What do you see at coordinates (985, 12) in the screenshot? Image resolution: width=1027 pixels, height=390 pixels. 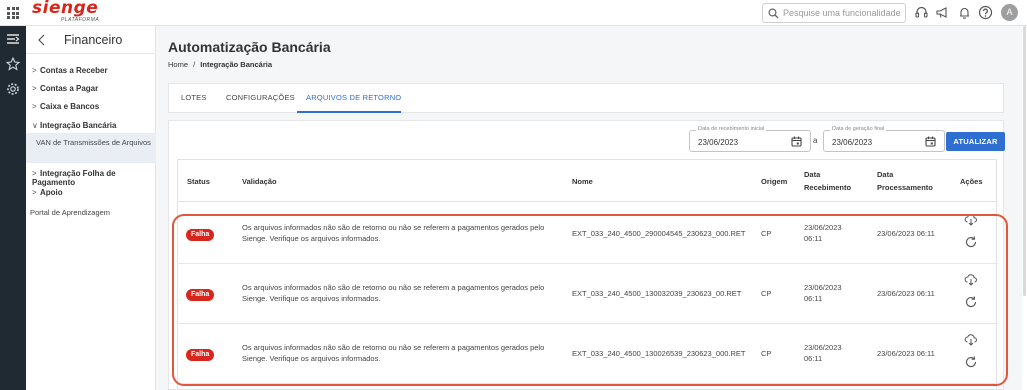 I see `help-icon` at bounding box center [985, 12].